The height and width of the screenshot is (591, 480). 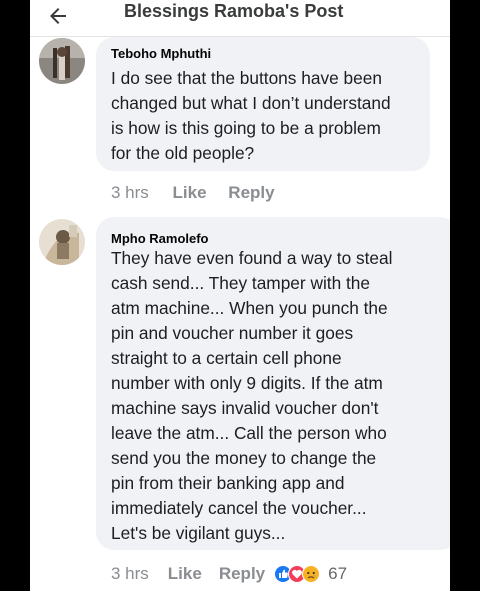 I want to click on comment-author: Mpho Ramolefo, so click(x=160, y=238).